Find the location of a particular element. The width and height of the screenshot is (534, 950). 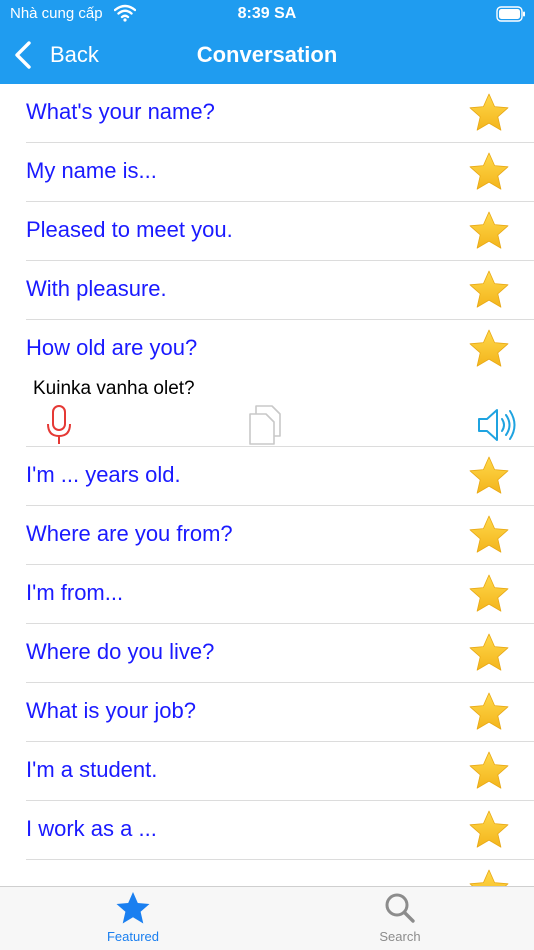

copy-icon is located at coordinates (266, 425).